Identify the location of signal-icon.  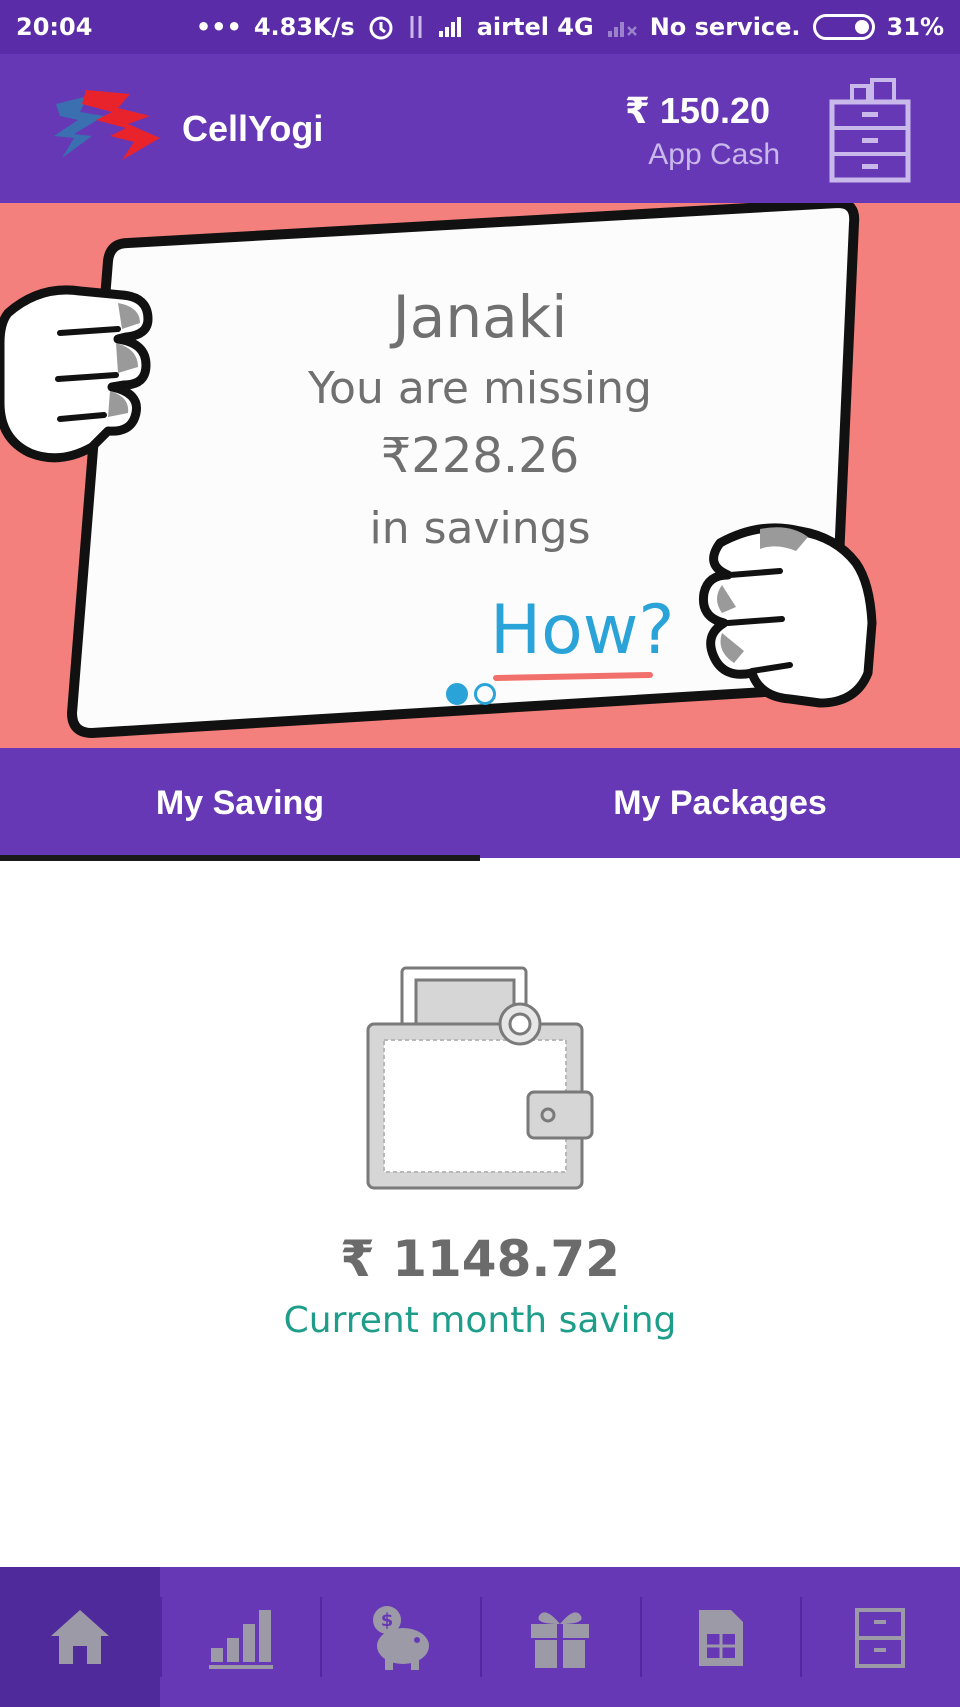
(451, 27).